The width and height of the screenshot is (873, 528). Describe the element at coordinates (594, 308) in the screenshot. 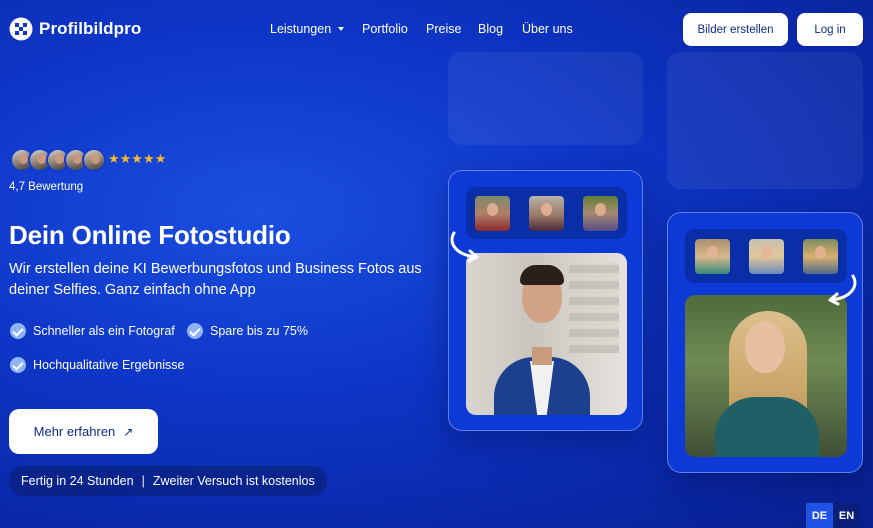

I see `background-building` at that location.